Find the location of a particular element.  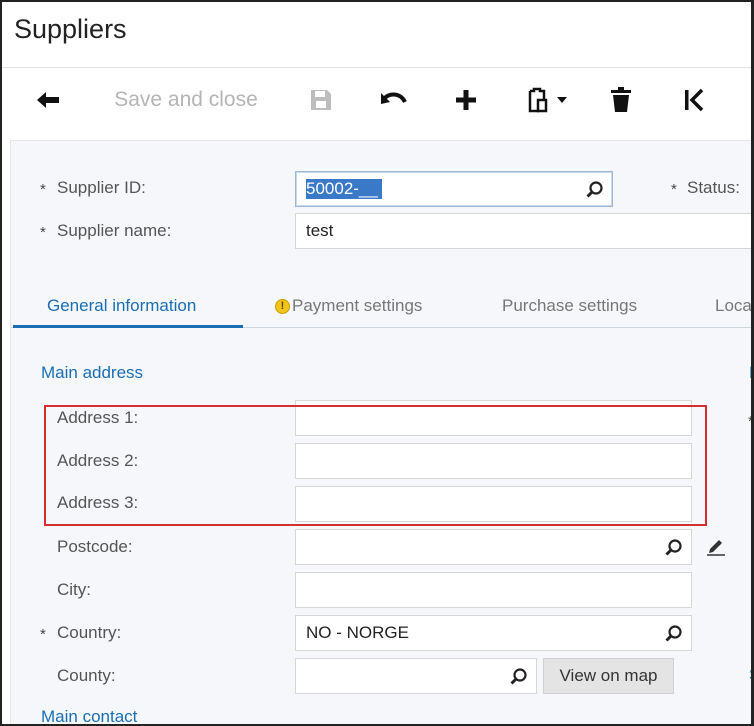

tab-general-information: General information is located at coordinates (121, 306).